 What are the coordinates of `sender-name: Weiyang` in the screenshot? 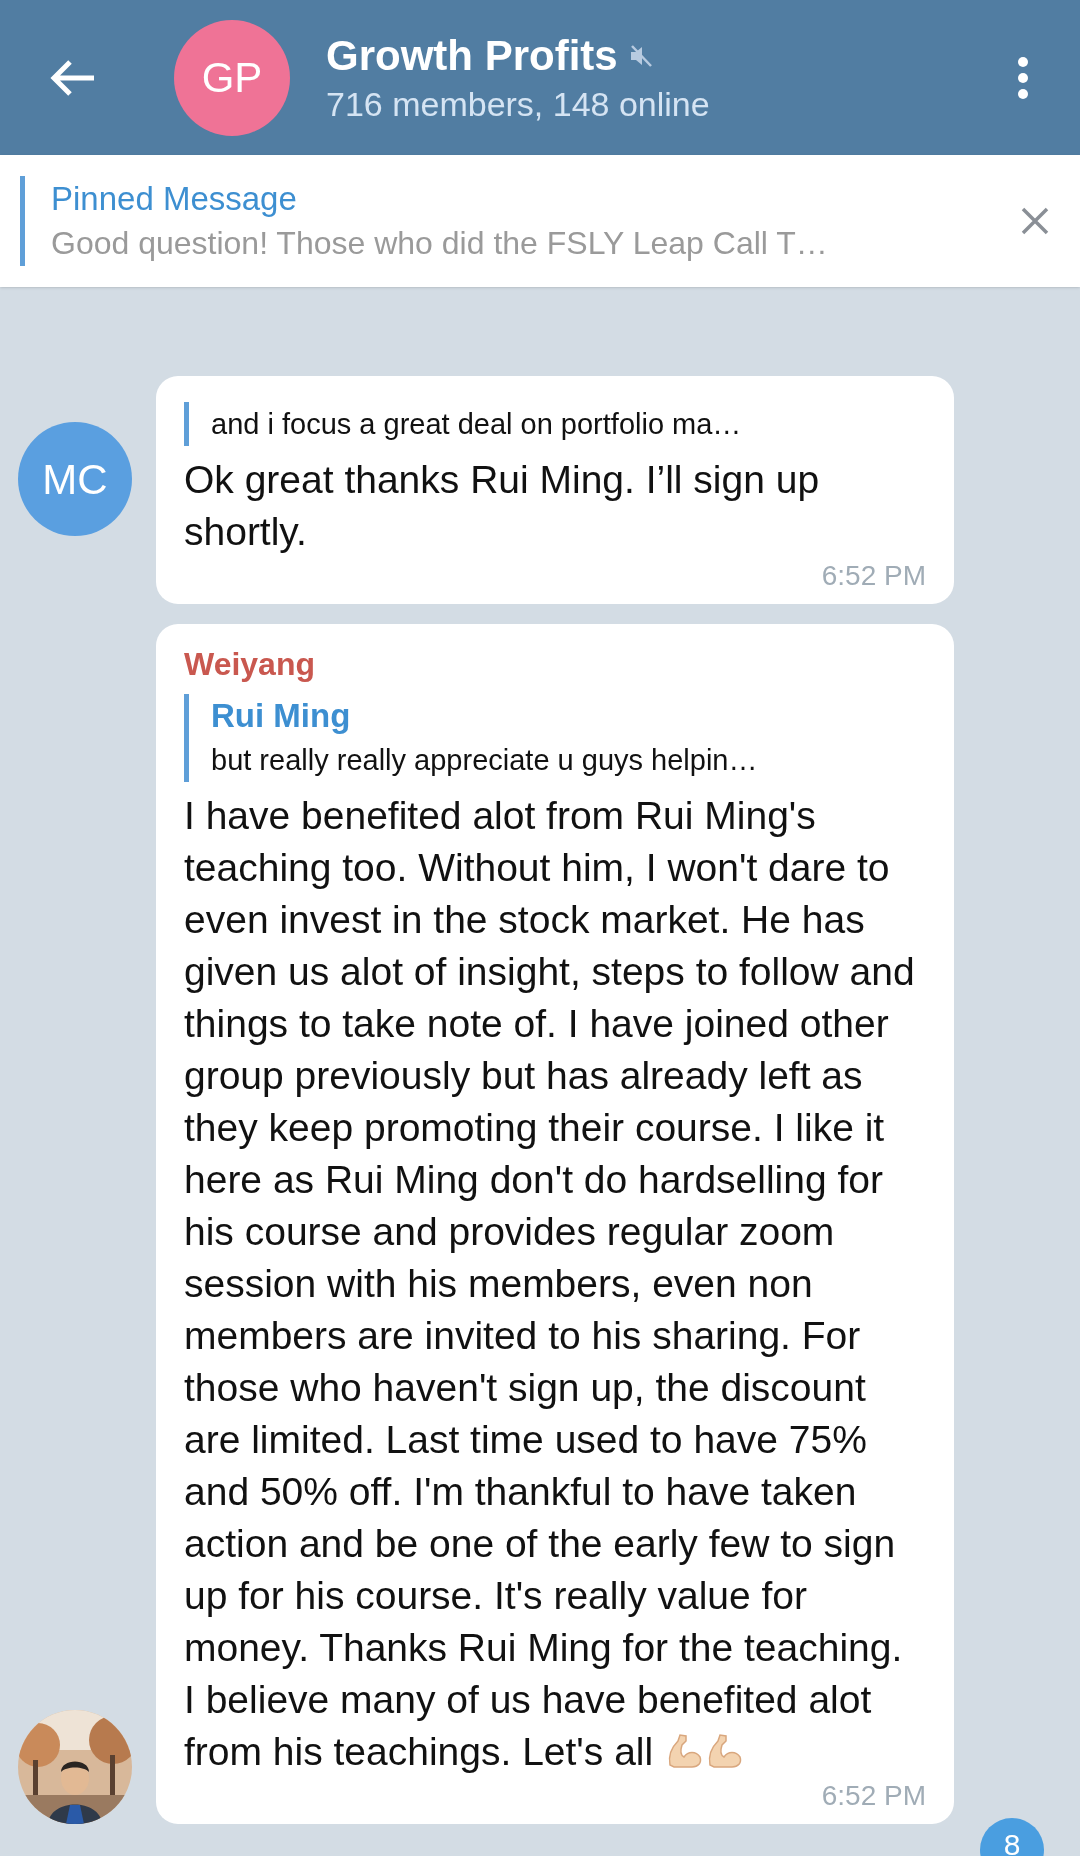 It's located at (250, 664).